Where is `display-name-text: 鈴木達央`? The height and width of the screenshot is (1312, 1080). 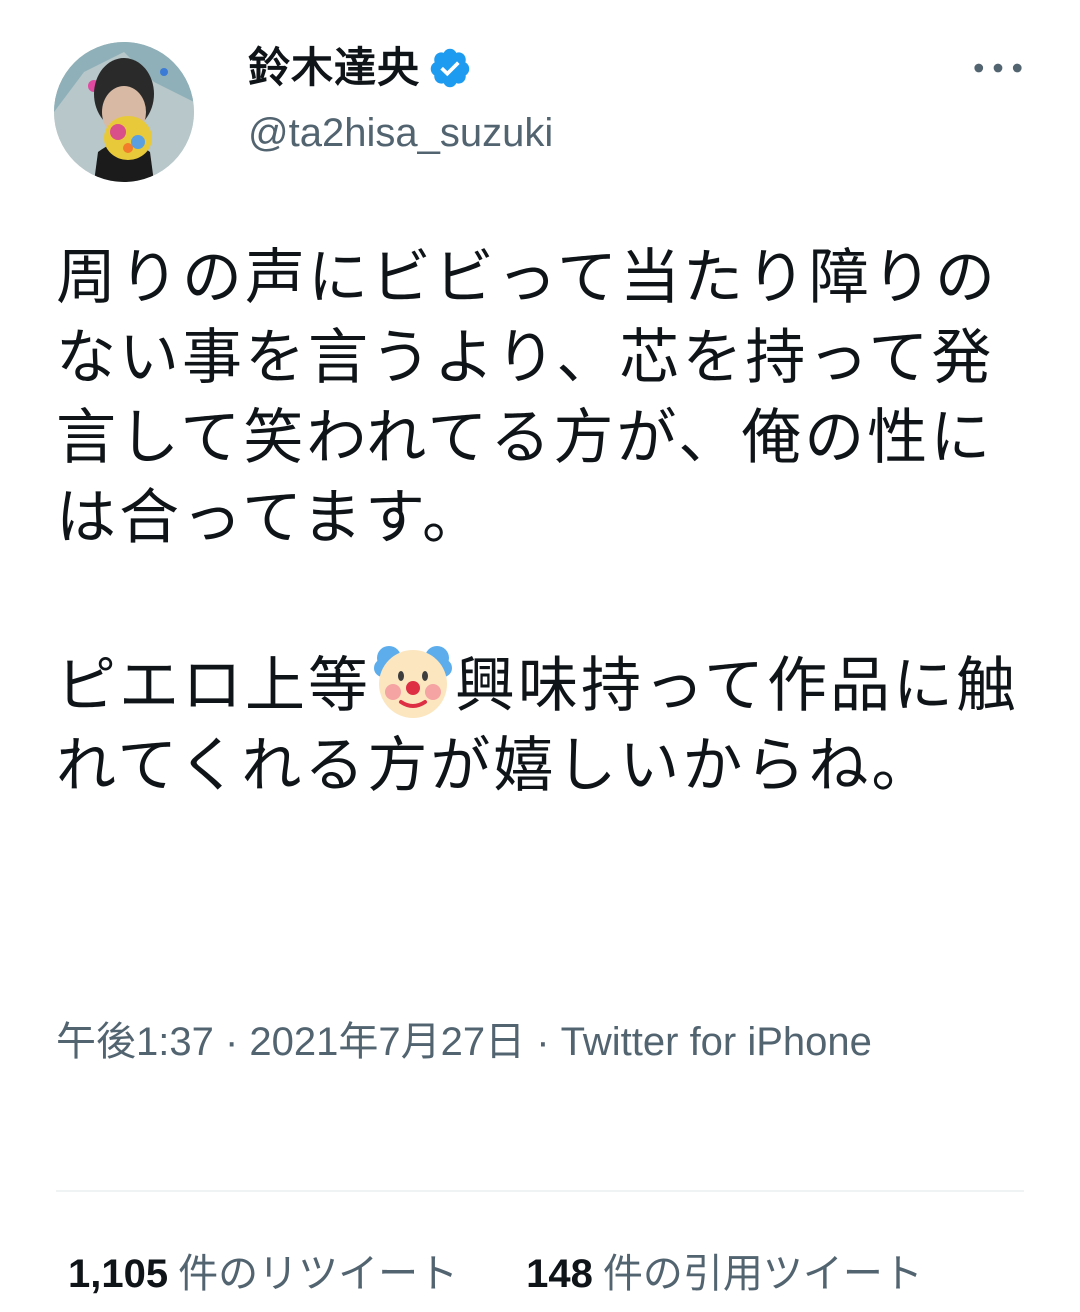
display-name-text: 鈴木達央 is located at coordinates (334, 67).